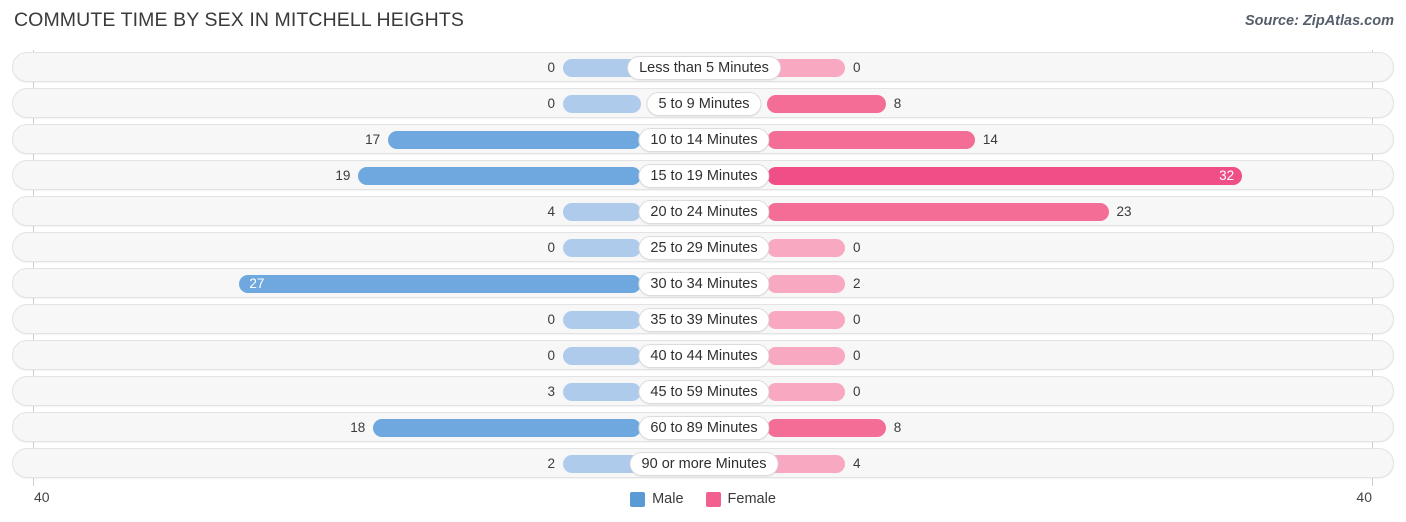 The height and width of the screenshot is (522, 1406). What do you see at coordinates (1124, 211) in the screenshot?
I see `value-label-female: 23` at bounding box center [1124, 211].